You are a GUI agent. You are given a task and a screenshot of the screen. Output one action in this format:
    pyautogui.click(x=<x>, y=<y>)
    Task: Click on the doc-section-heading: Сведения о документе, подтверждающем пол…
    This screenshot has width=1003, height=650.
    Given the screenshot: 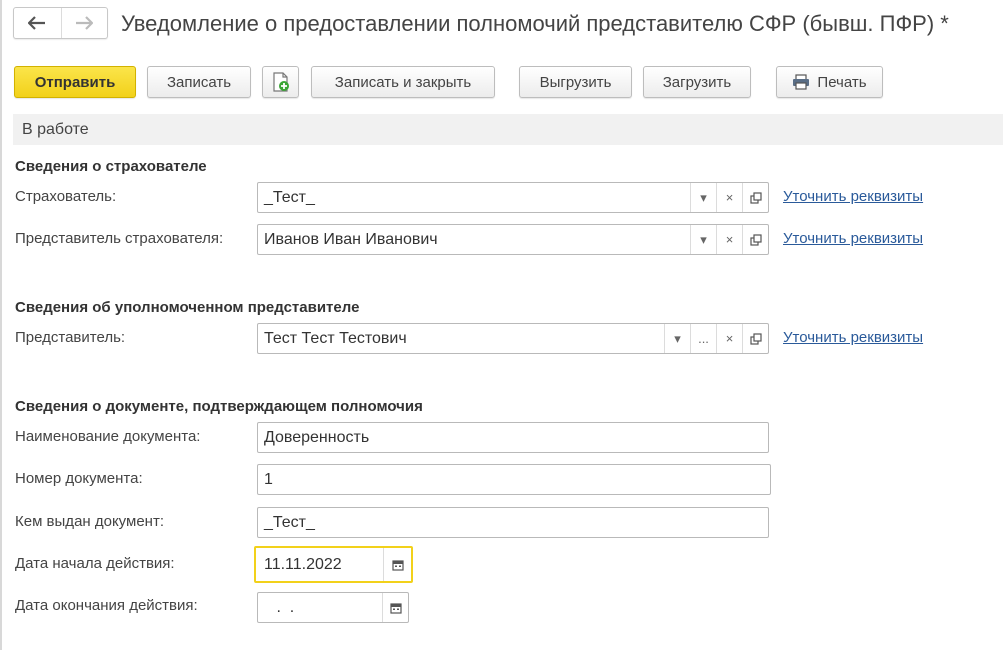 What is the action you would take?
    pyautogui.click(x=219, y=406)
    